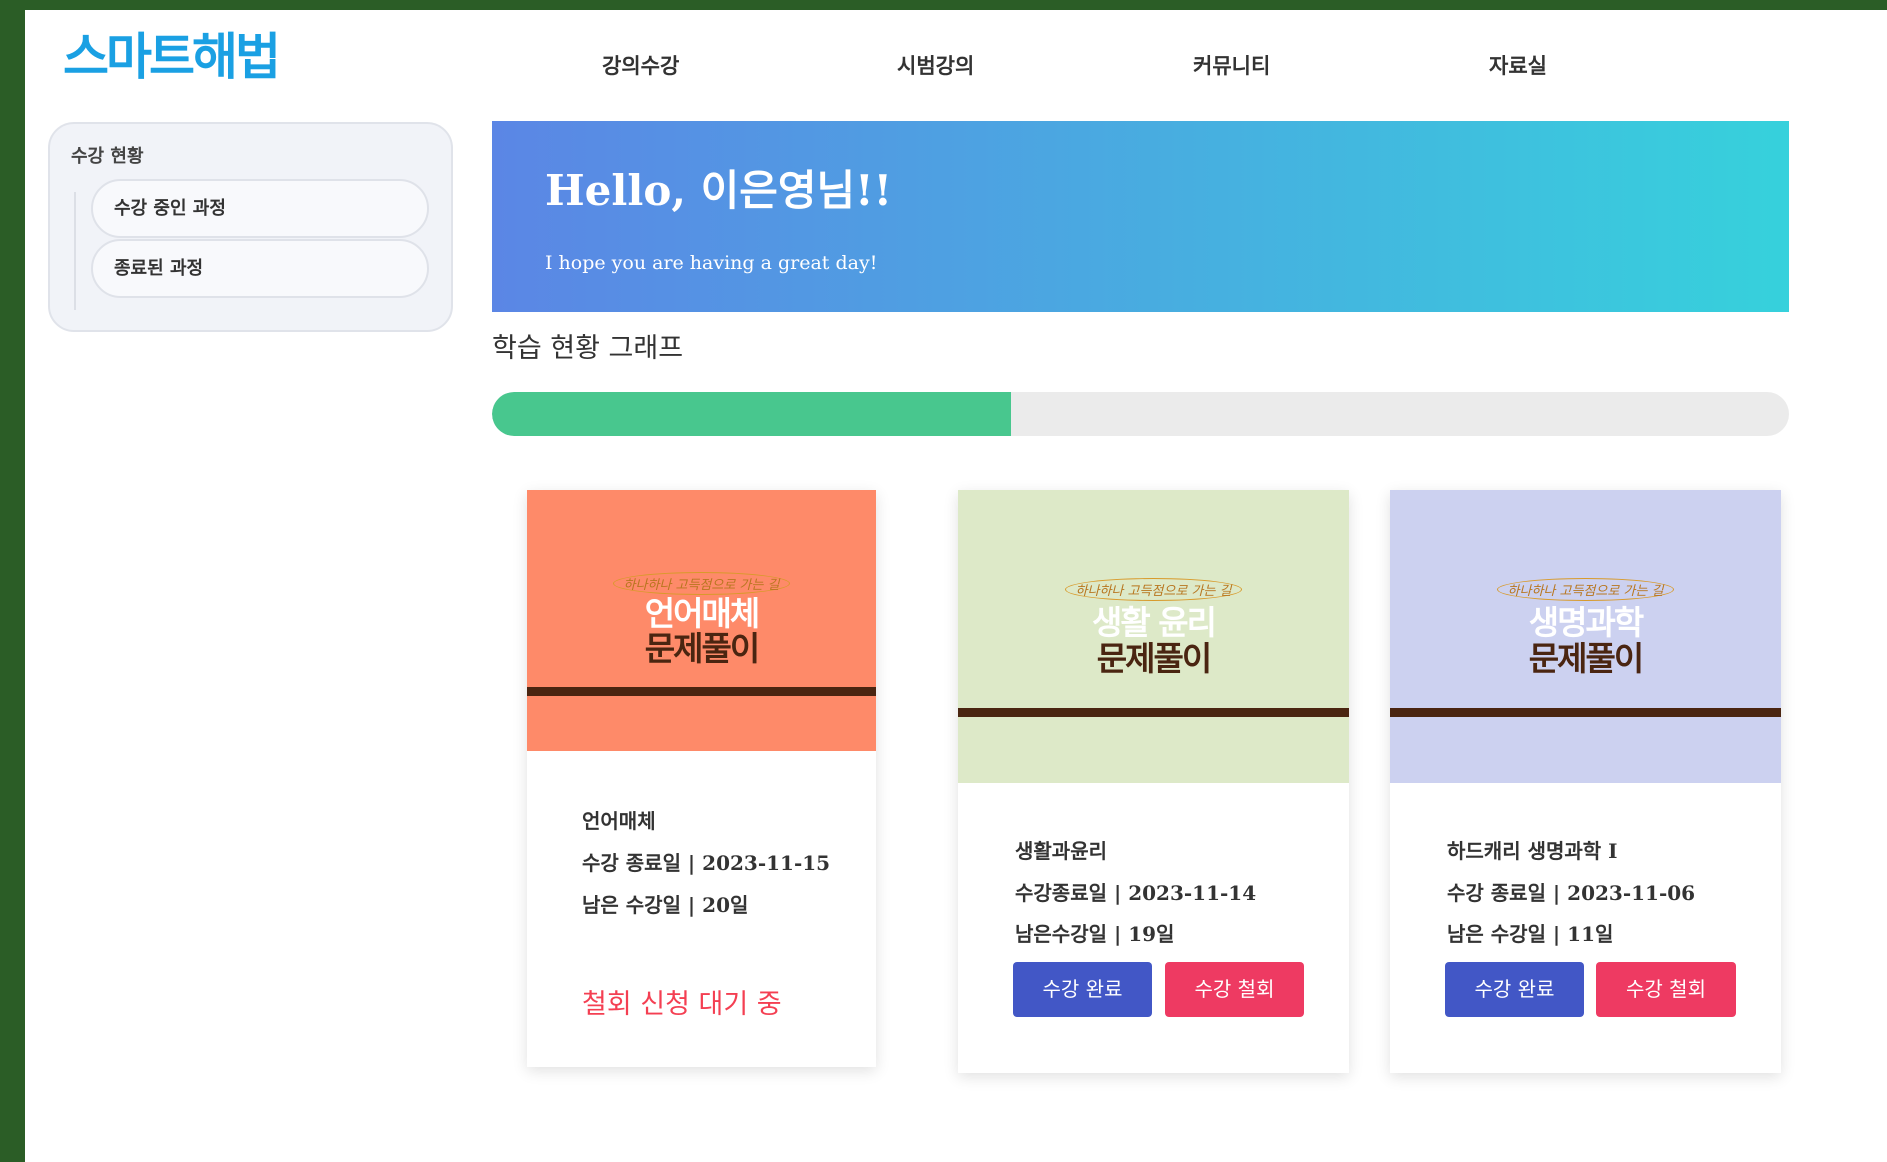  I want to click on top-nav: 강의수강 시범강의 커뮤니티 자료실, so click(956, 70).